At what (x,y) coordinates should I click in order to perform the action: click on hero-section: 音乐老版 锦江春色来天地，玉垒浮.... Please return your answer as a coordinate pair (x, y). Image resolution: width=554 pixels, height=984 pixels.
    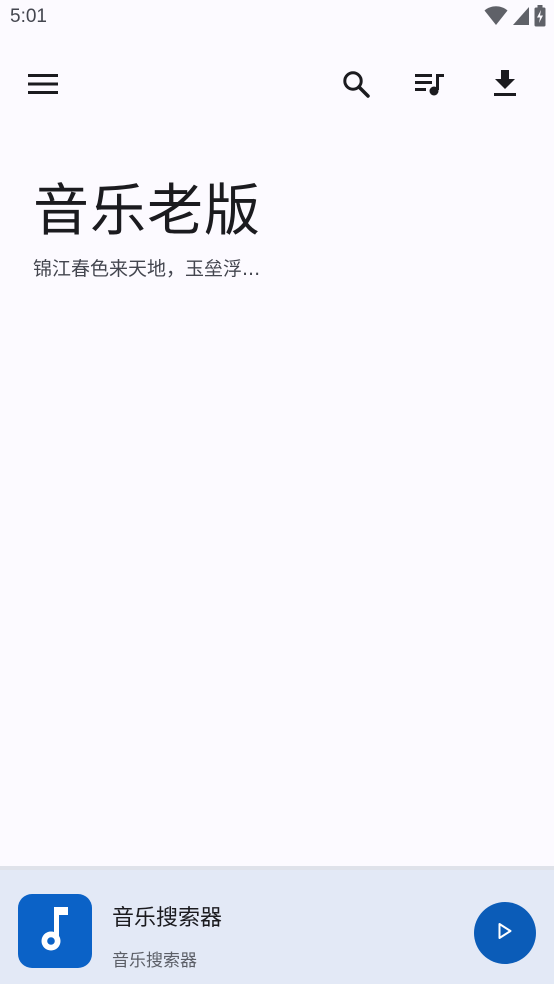
    Looking at the image, I should click on (147, 229).